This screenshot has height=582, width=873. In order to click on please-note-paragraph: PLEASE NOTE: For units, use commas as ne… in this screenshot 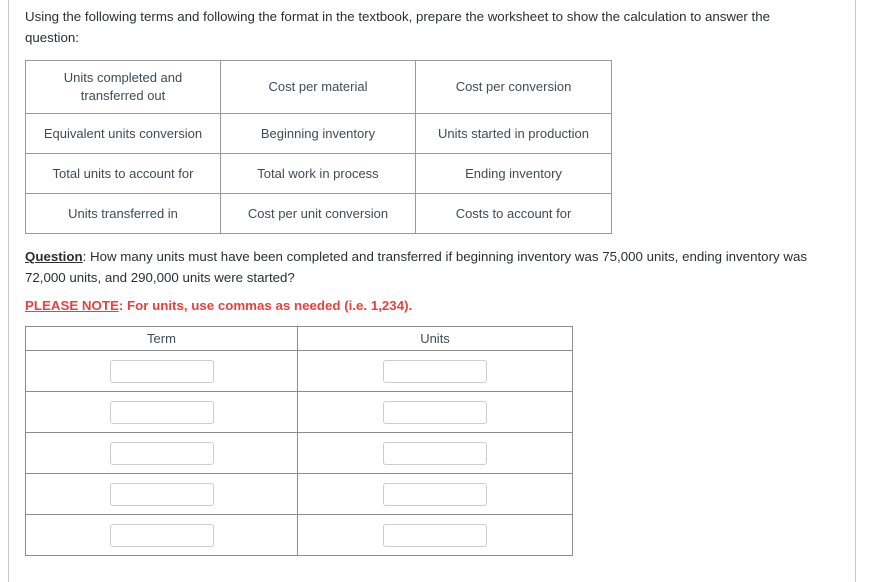, I will do `click(430, 305)`.